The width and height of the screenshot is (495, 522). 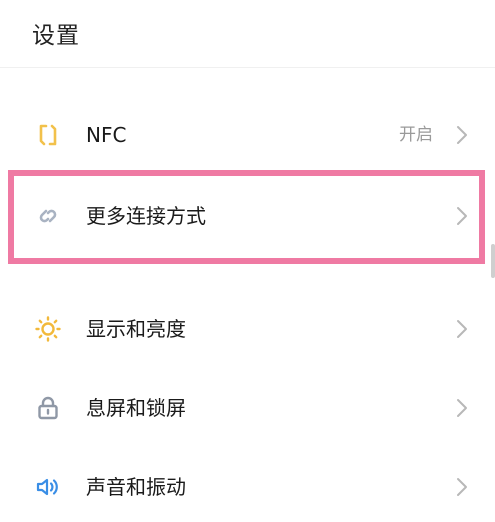 What do you see at coordinates (247, 135) in the screenshot?
I see `settings-item-nfc: NFC 开启` at bounding box center [247, 135].